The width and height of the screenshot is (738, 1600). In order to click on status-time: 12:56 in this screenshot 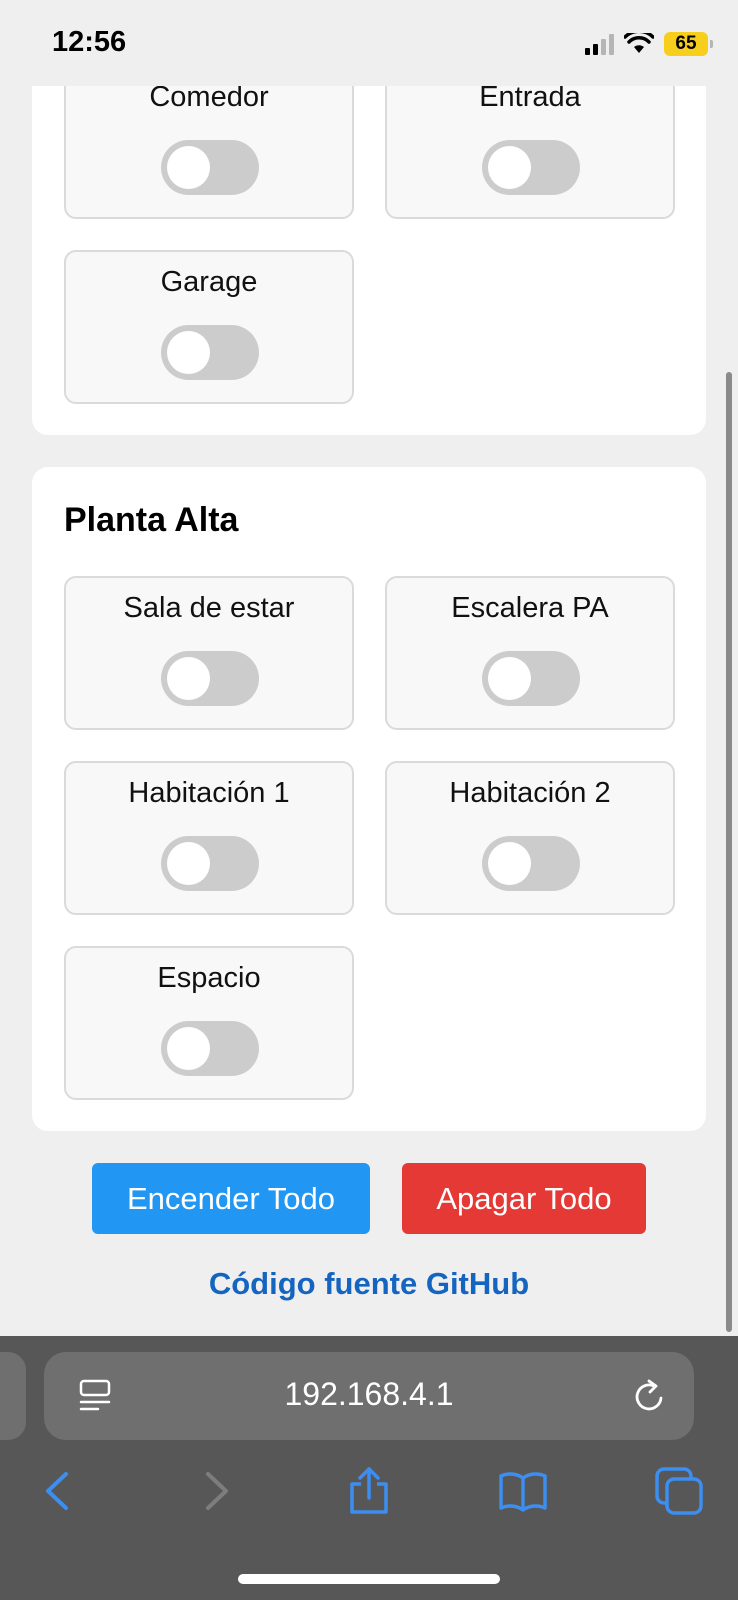, I will do `click(89, 42)`.